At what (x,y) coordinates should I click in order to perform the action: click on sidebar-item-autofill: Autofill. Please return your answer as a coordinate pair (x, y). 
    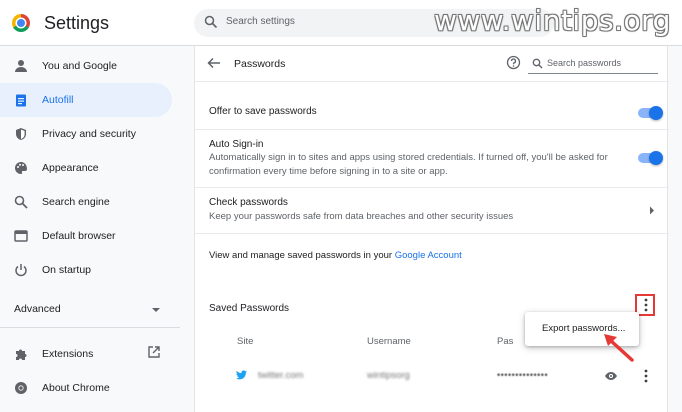
    Looking at the image, I should click on (86, 100).